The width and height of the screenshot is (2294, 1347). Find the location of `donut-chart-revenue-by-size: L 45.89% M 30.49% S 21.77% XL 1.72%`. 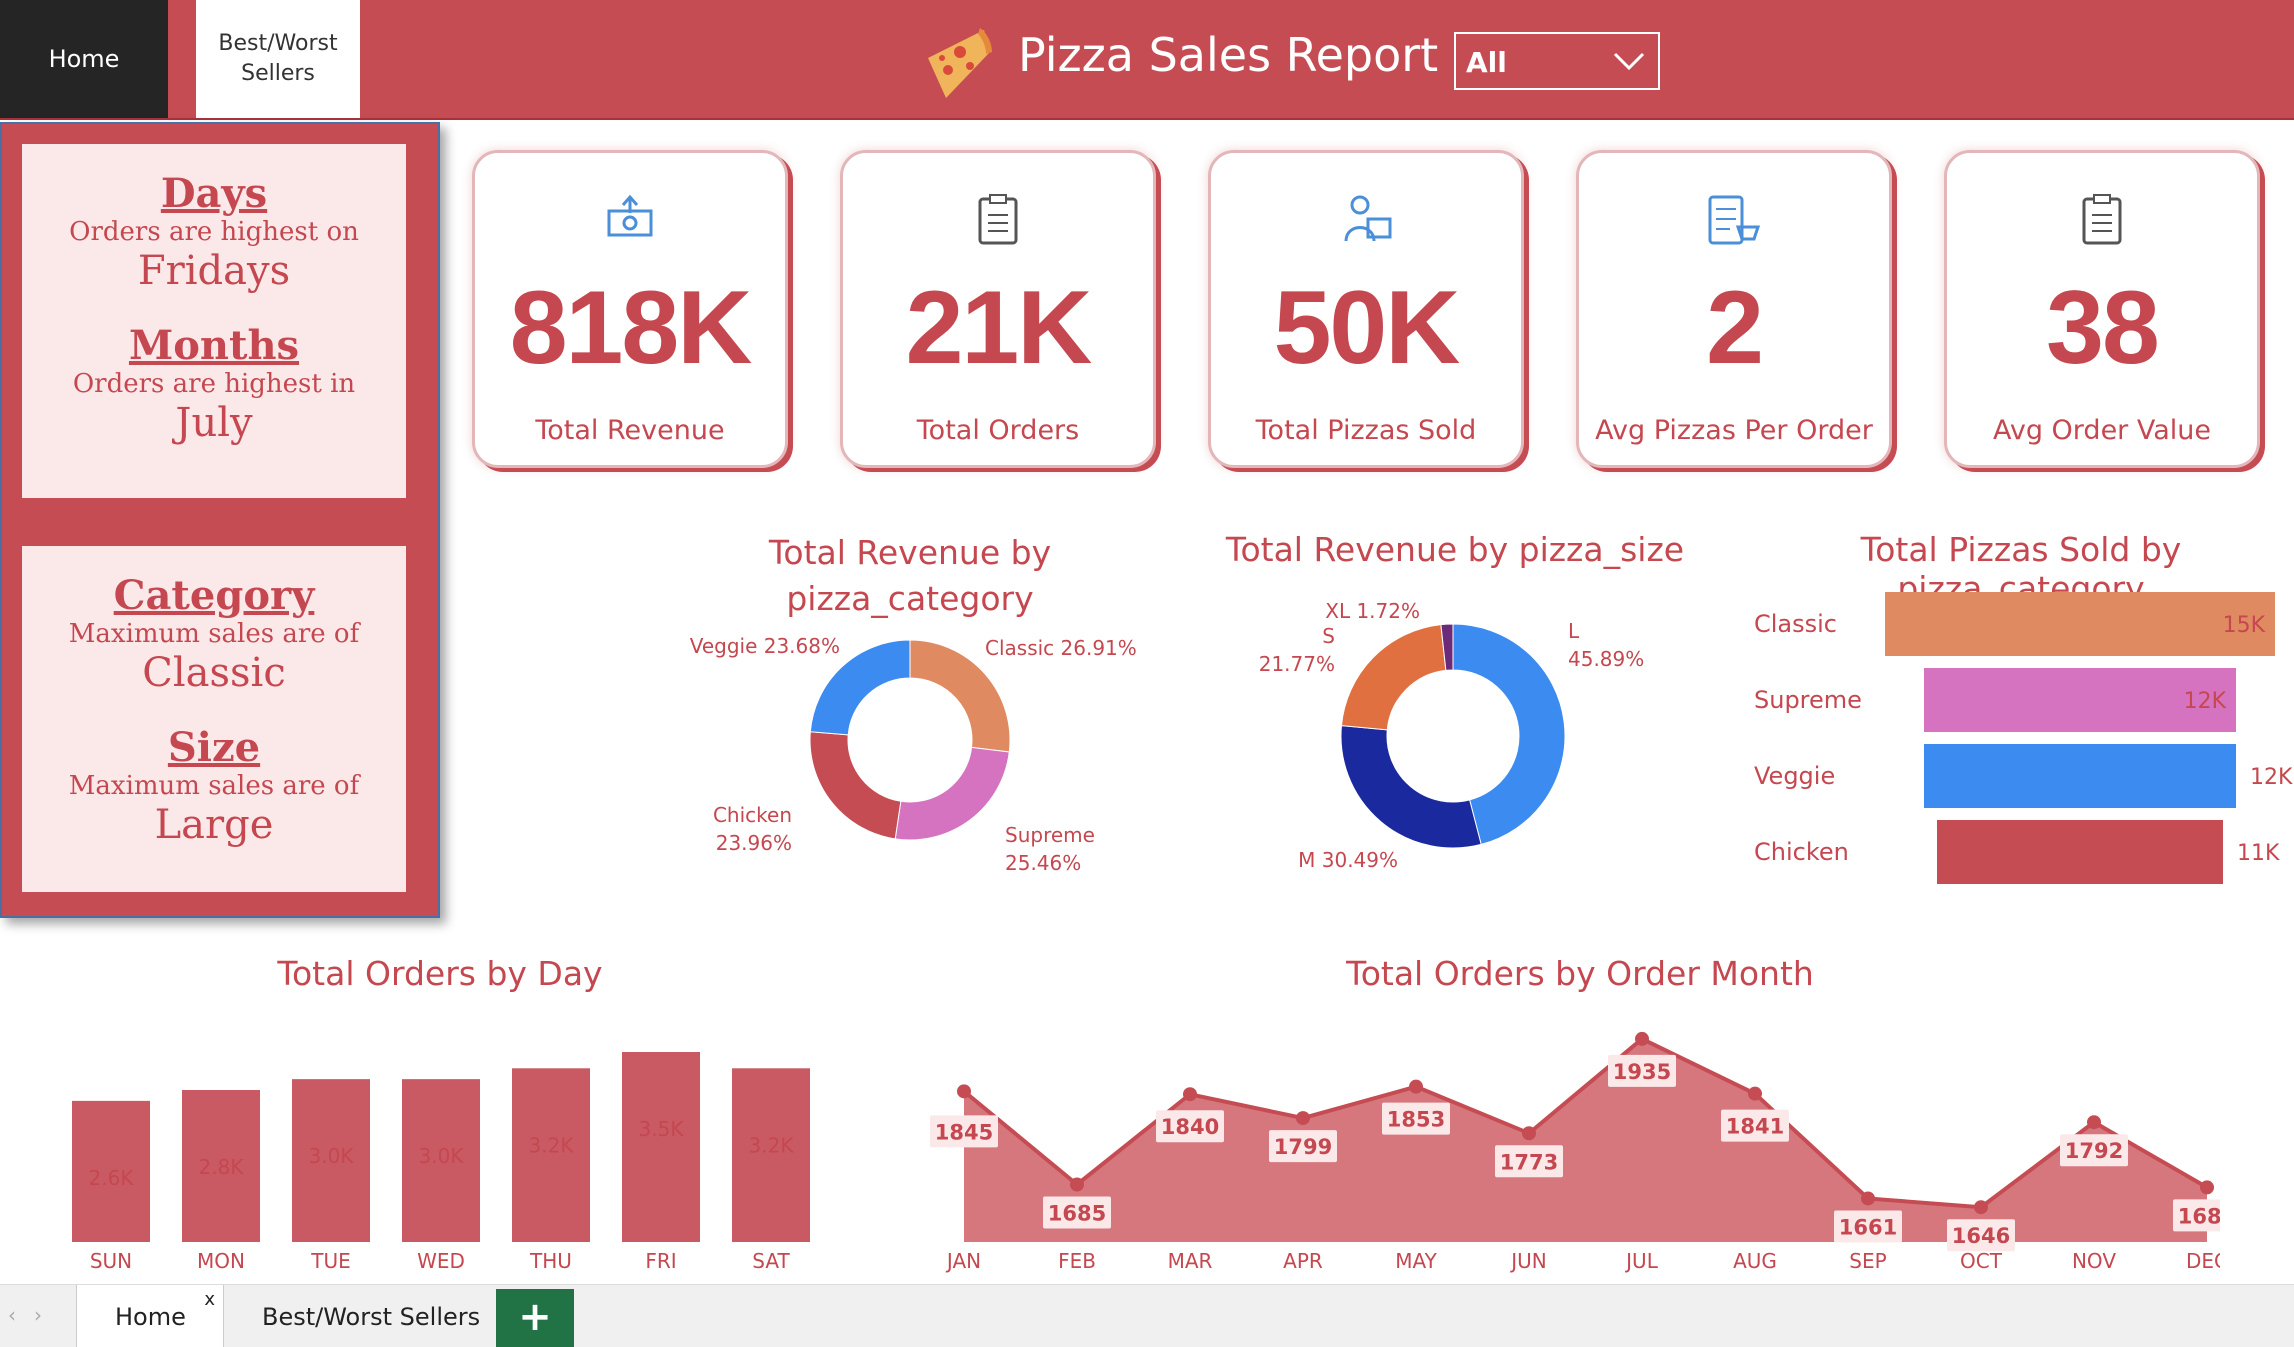

donut-chart-revenue-by-size: L 45.89% M 30.49% S 21.77% XL 1.72% is located at coordinates (1452, 735).